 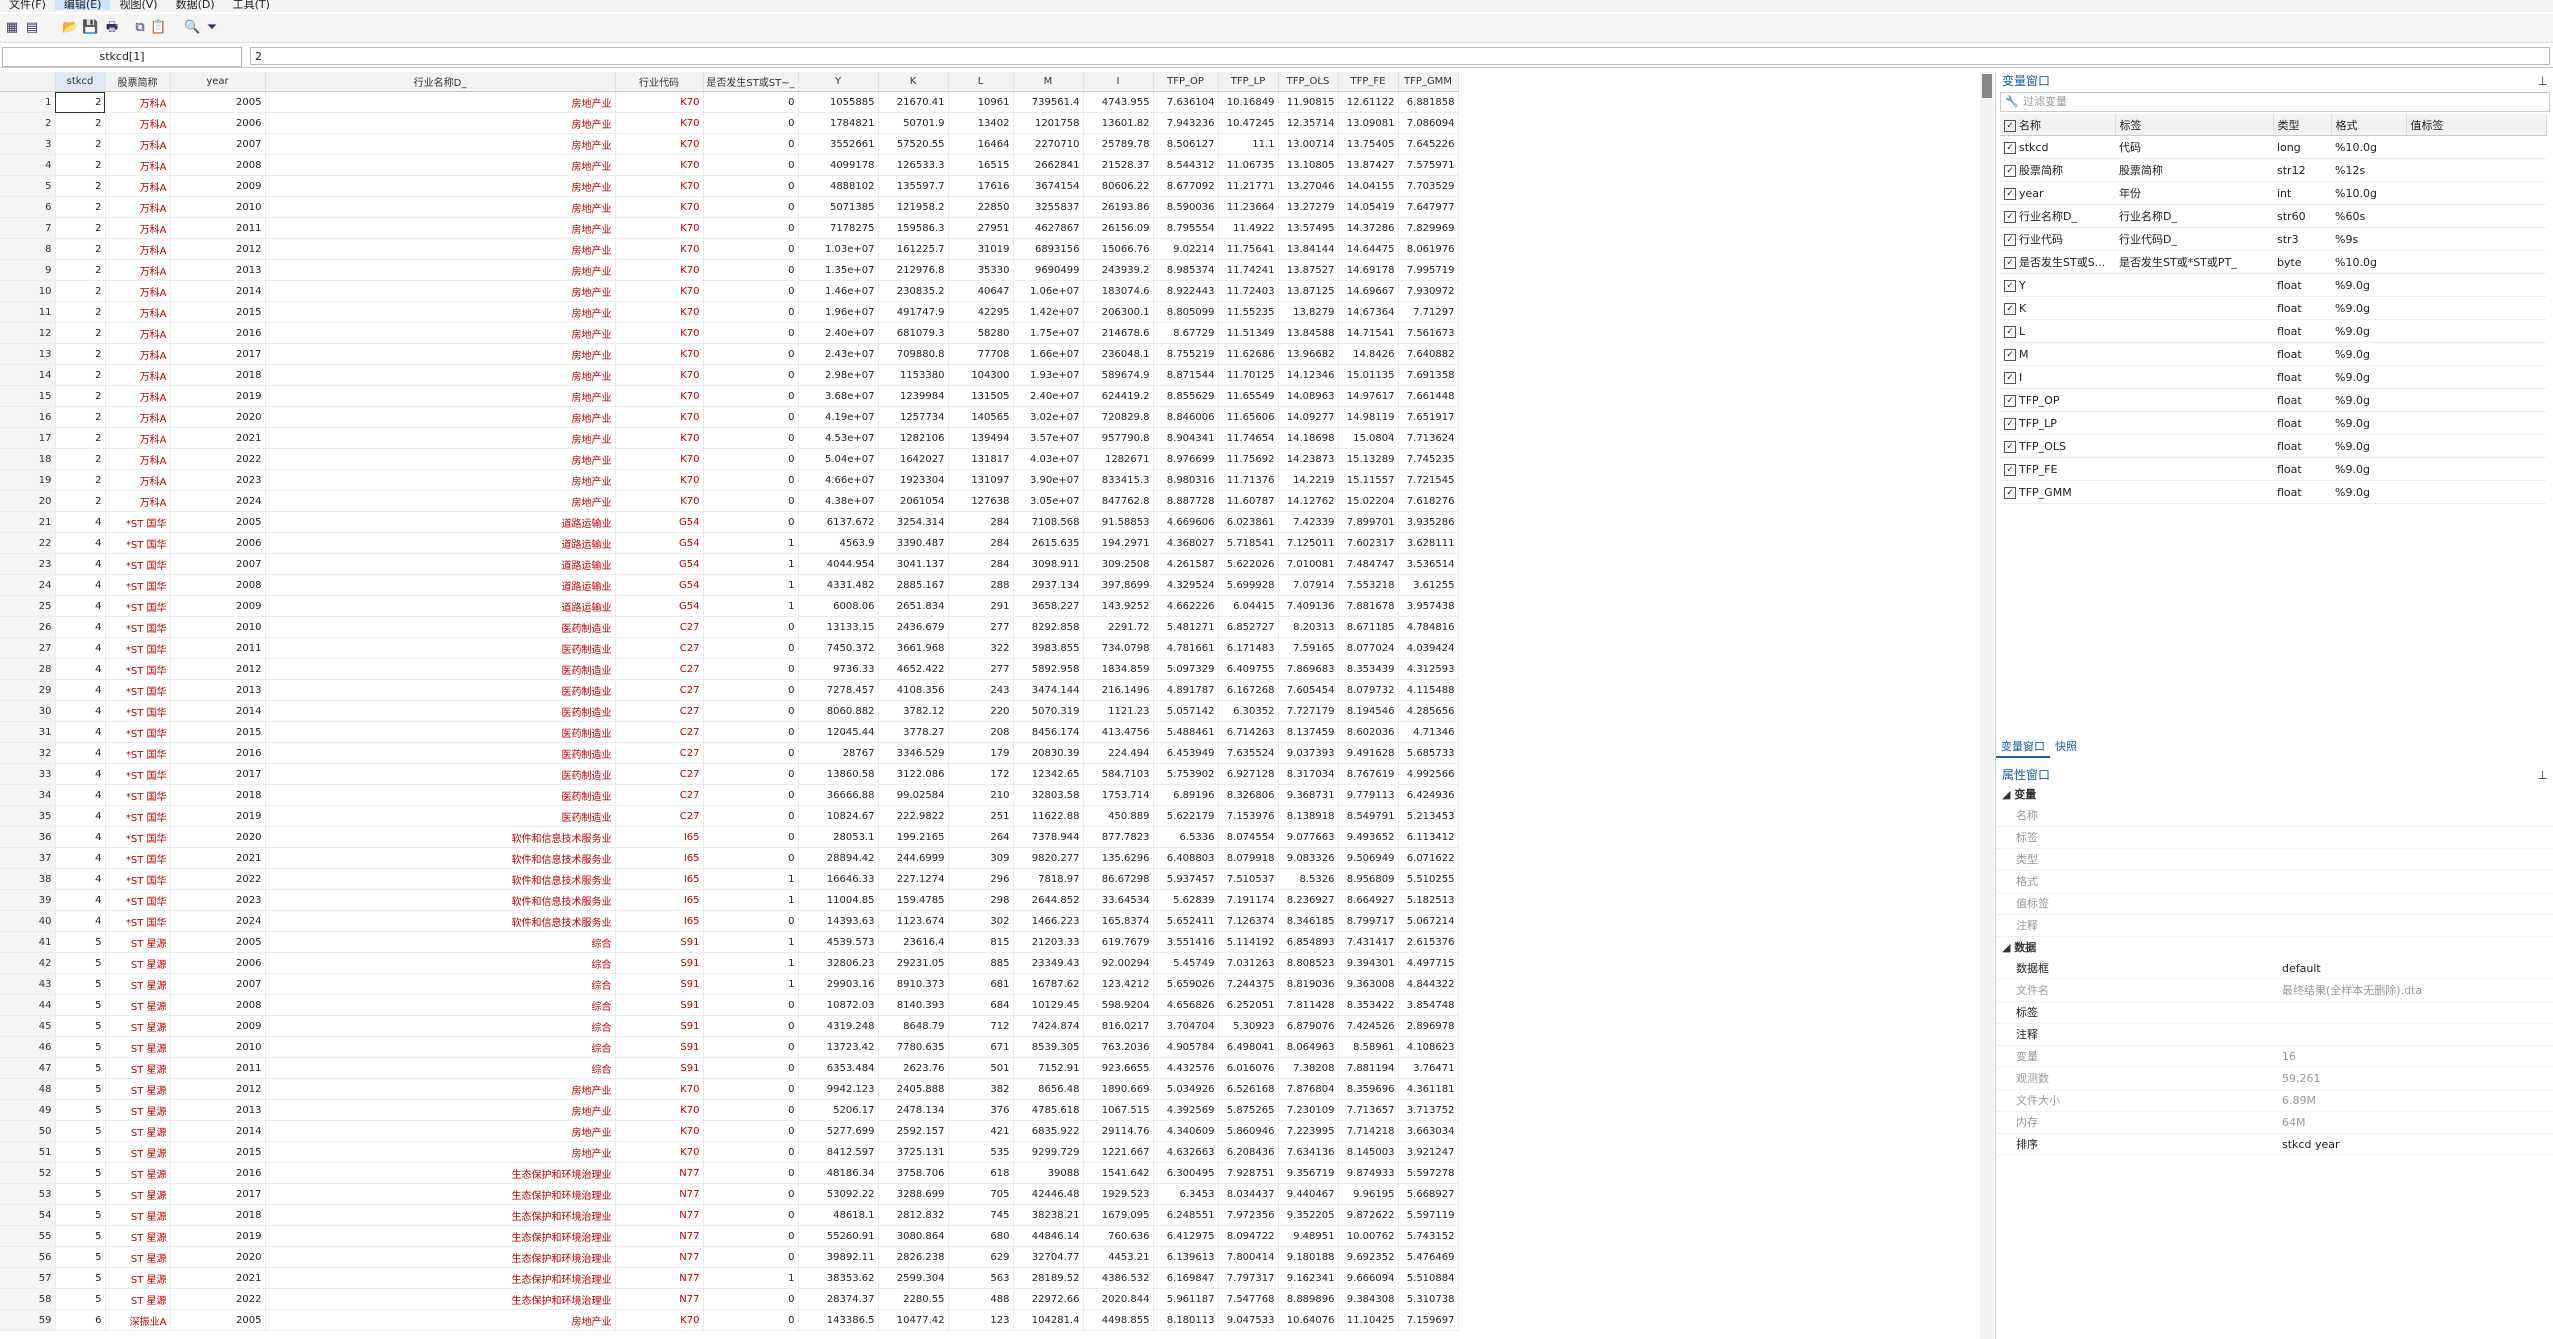 I want to click on data-cell: 39088, so click(x=1048, y=1173).